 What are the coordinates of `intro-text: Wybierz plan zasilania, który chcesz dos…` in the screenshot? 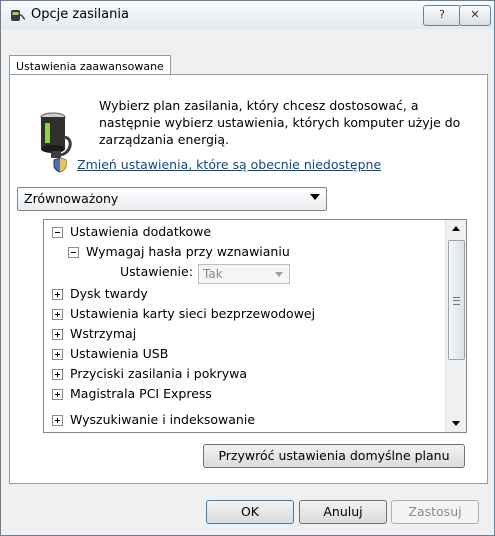 It's located at (280, 122).